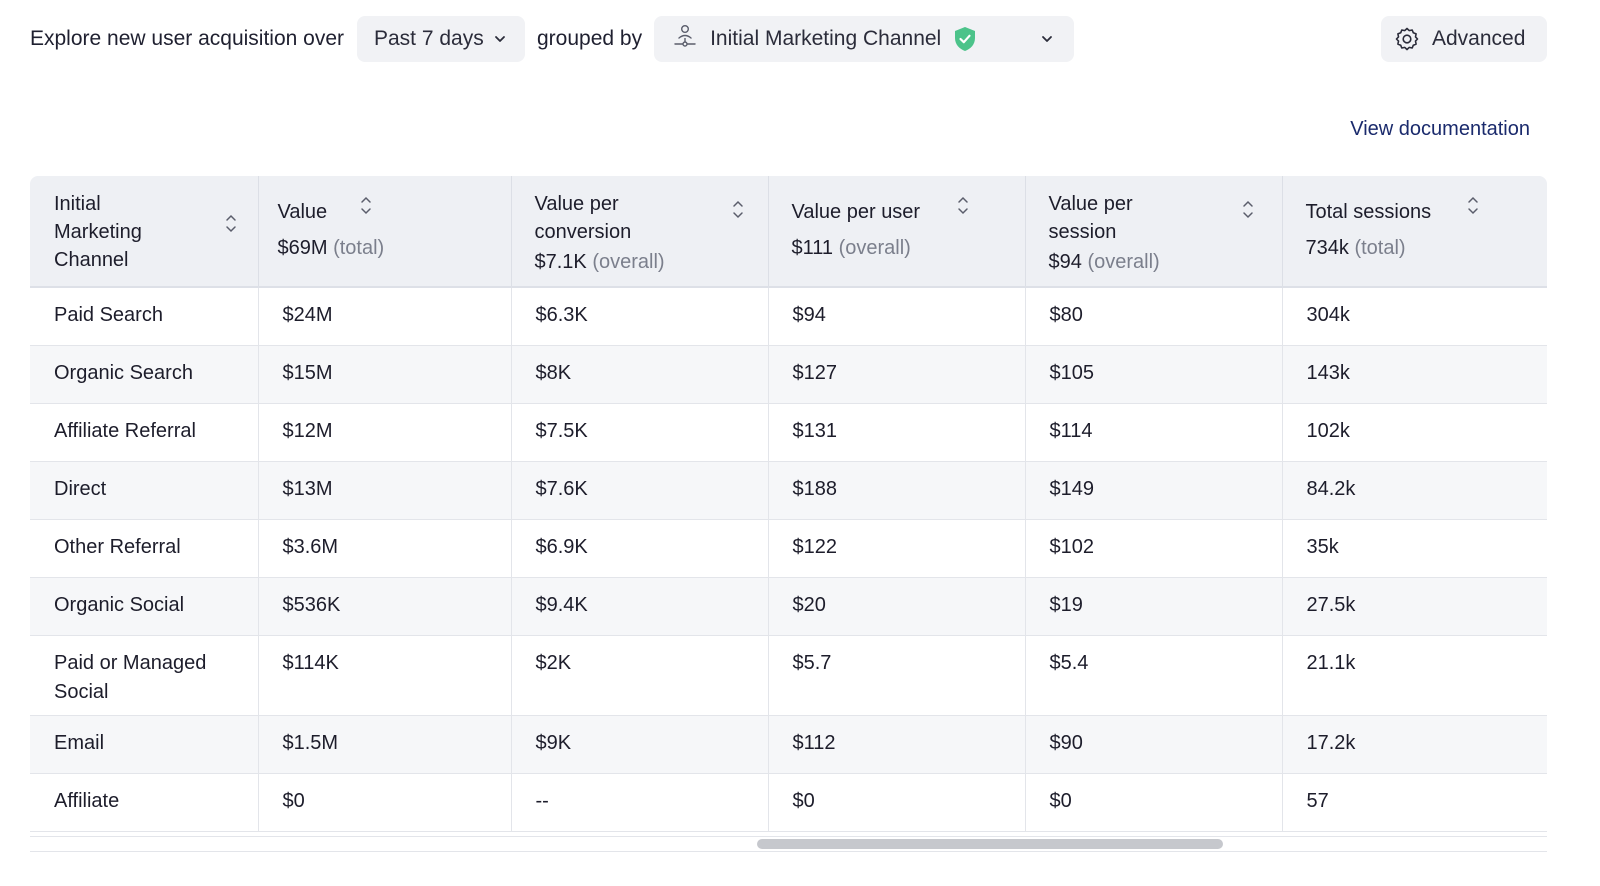 The image size is (1600, 886). I want to click on table-row: Direct $13M $7.6K $188 $149 84.2k, so click(788, 490).